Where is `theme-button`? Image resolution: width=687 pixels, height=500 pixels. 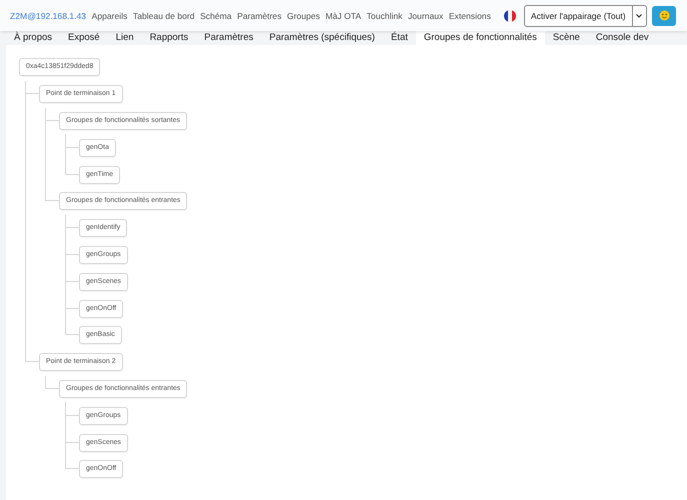 theme-button is located at coordinates (664, 16).